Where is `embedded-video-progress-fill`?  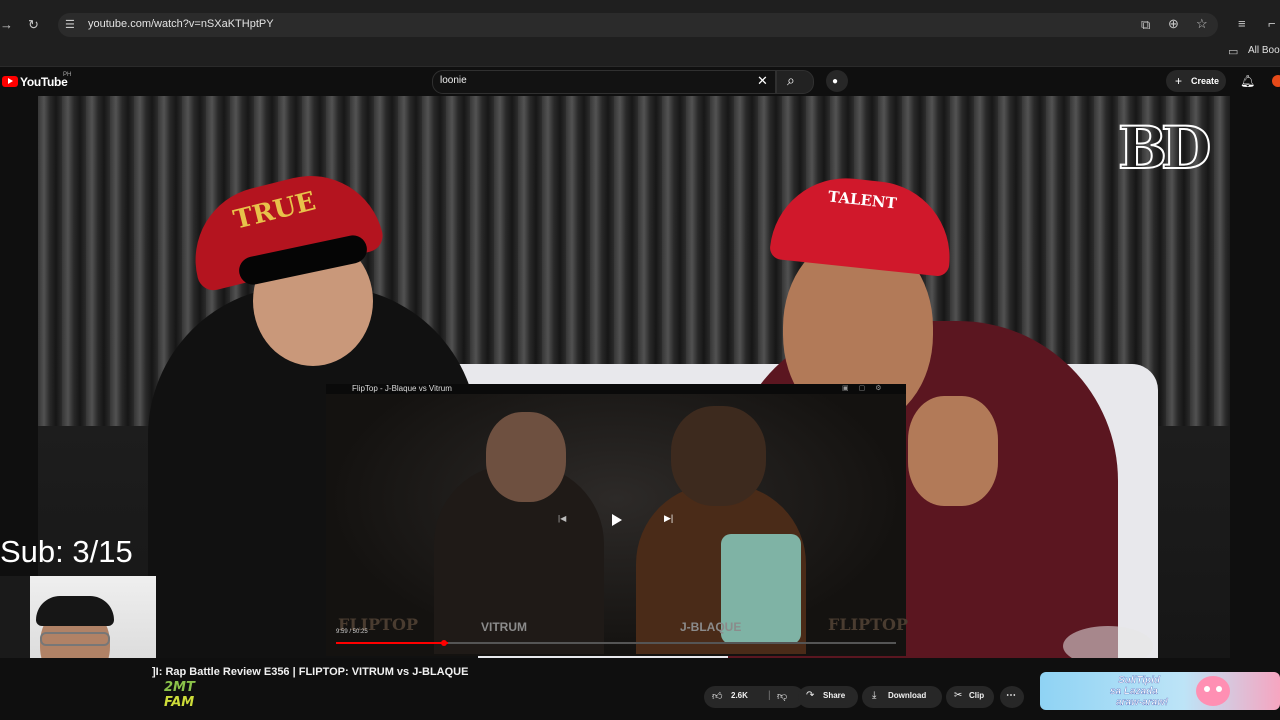
embedded-video-progress-fill is located at coordinates (392, 643).